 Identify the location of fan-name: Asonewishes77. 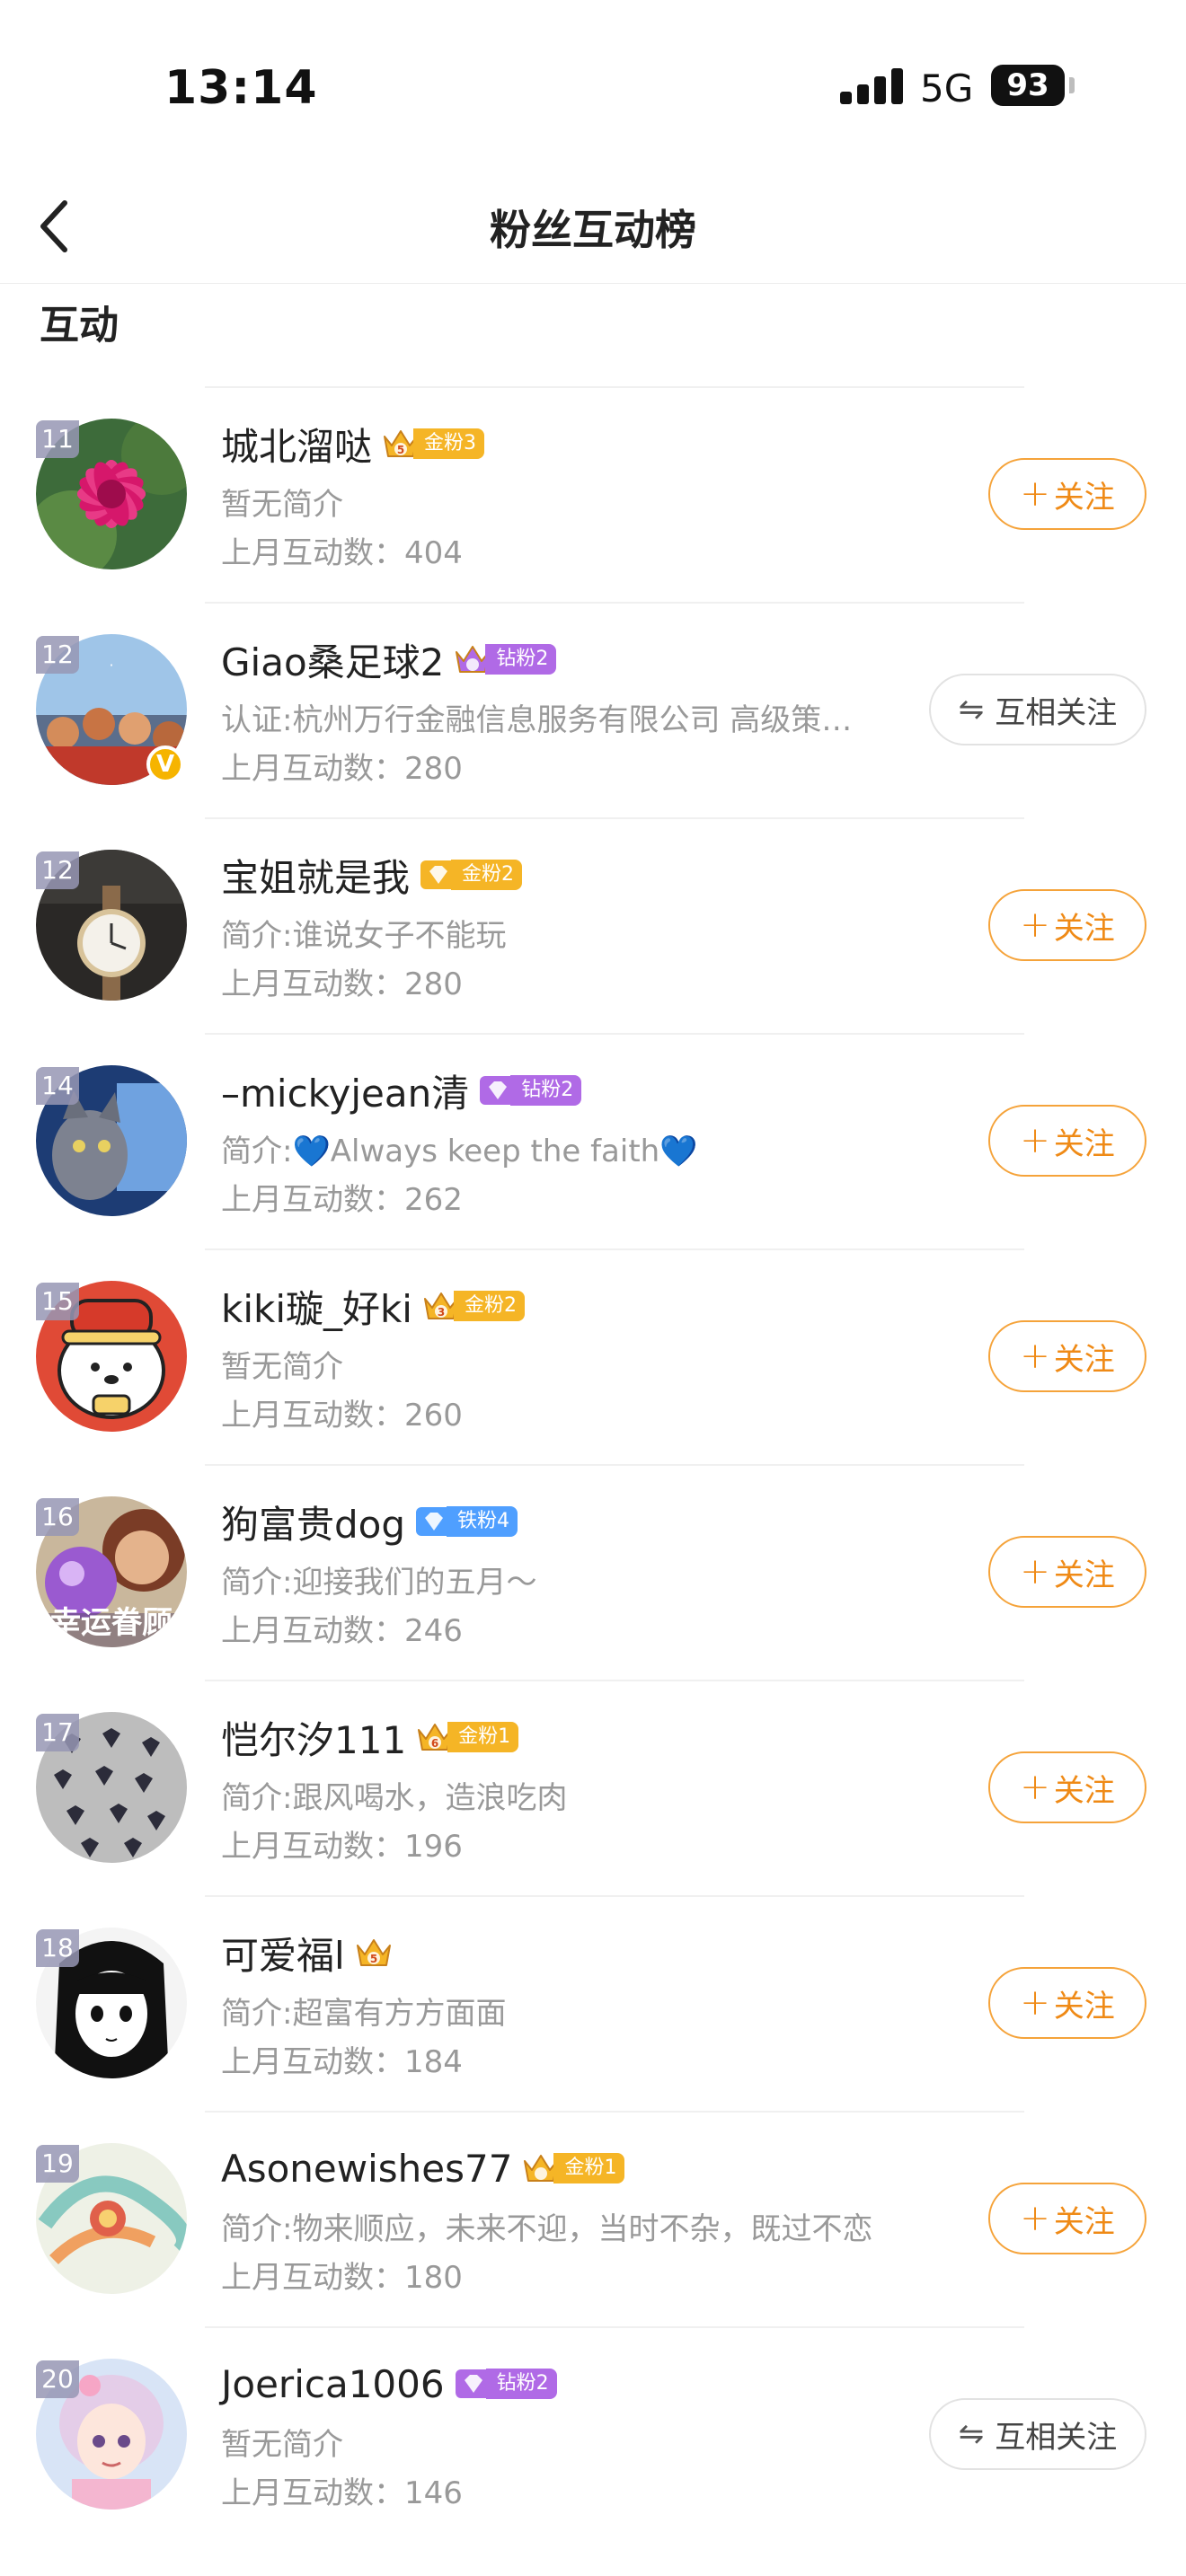
(366, 2169).